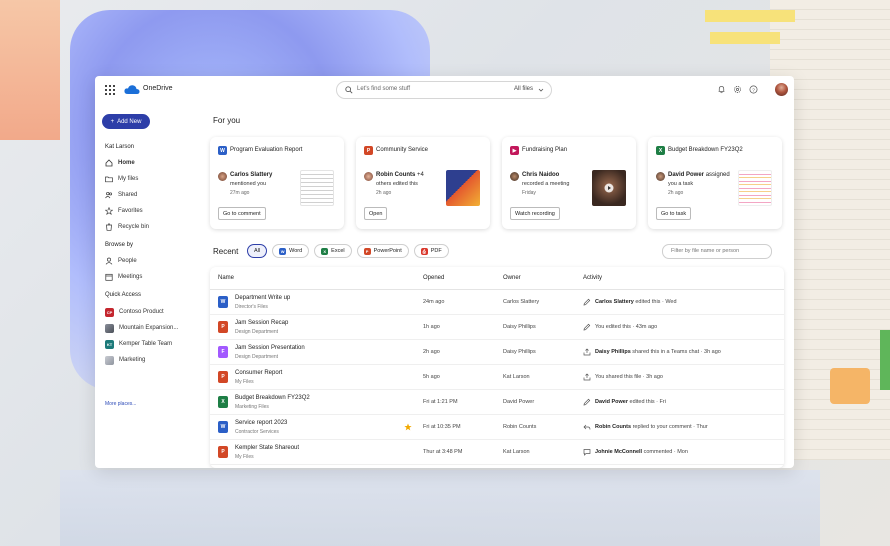  I want to click on file-owner: Carlos Slattery, so click(521, 302).